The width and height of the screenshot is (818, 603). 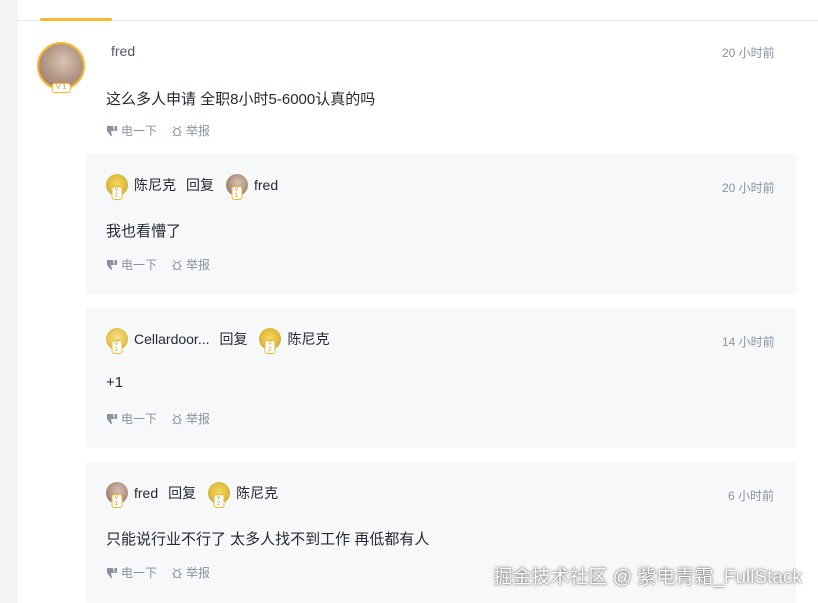 What do you see at coordinates (266, 185) in the screenshot?
I see `reply-target: fred` at bounding box center [266, 185].